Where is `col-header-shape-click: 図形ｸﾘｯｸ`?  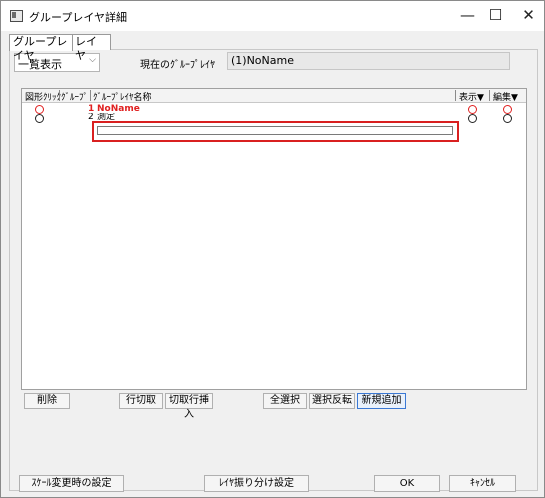 col-header-shape-click: 図形ｸﾘｯｸ is located at coordinates (43, 96).